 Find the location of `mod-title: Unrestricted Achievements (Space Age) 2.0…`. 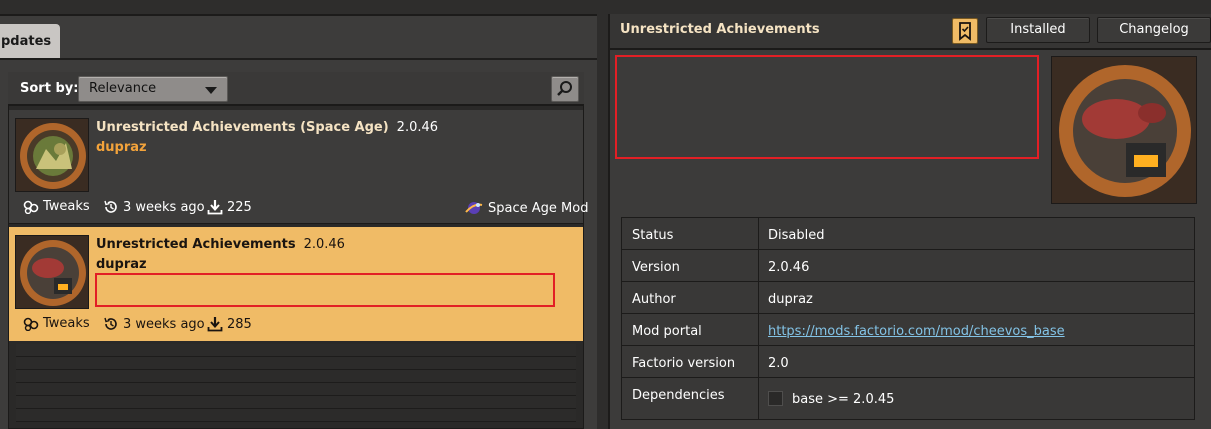

mod-title: Unrestricted Achievements (Space Age) 2.0… is located at coordinates (267, 127).